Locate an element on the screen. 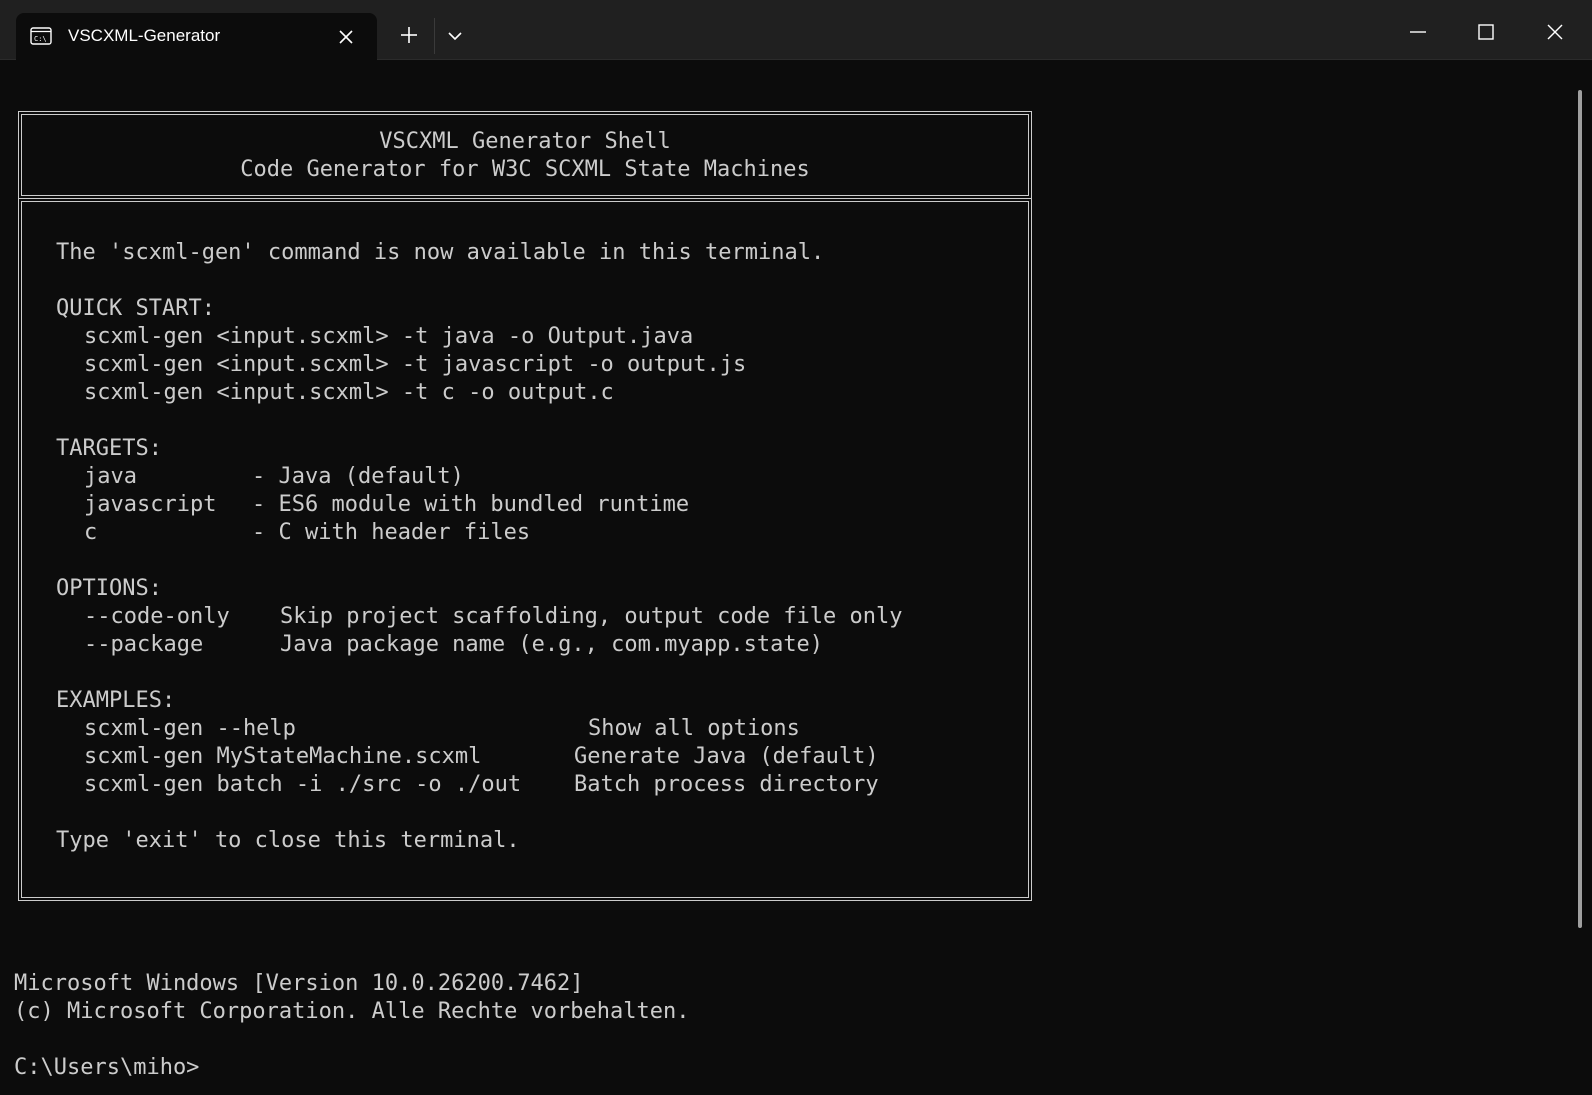 This screenshot has width=1592, height=1095. chevron-down-icon is located at coordinates (455, 36).